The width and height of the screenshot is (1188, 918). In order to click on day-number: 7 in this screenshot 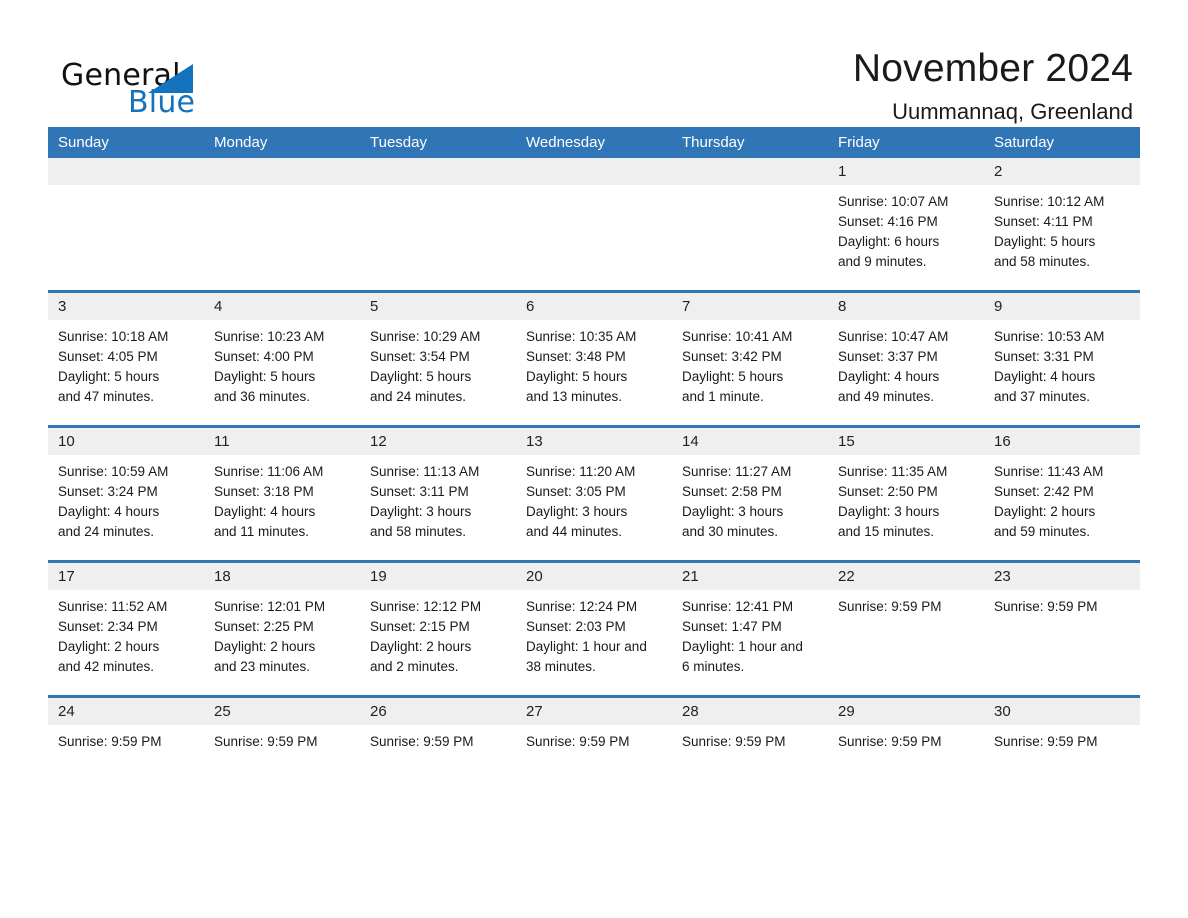, I will do `click(686, 306)`.